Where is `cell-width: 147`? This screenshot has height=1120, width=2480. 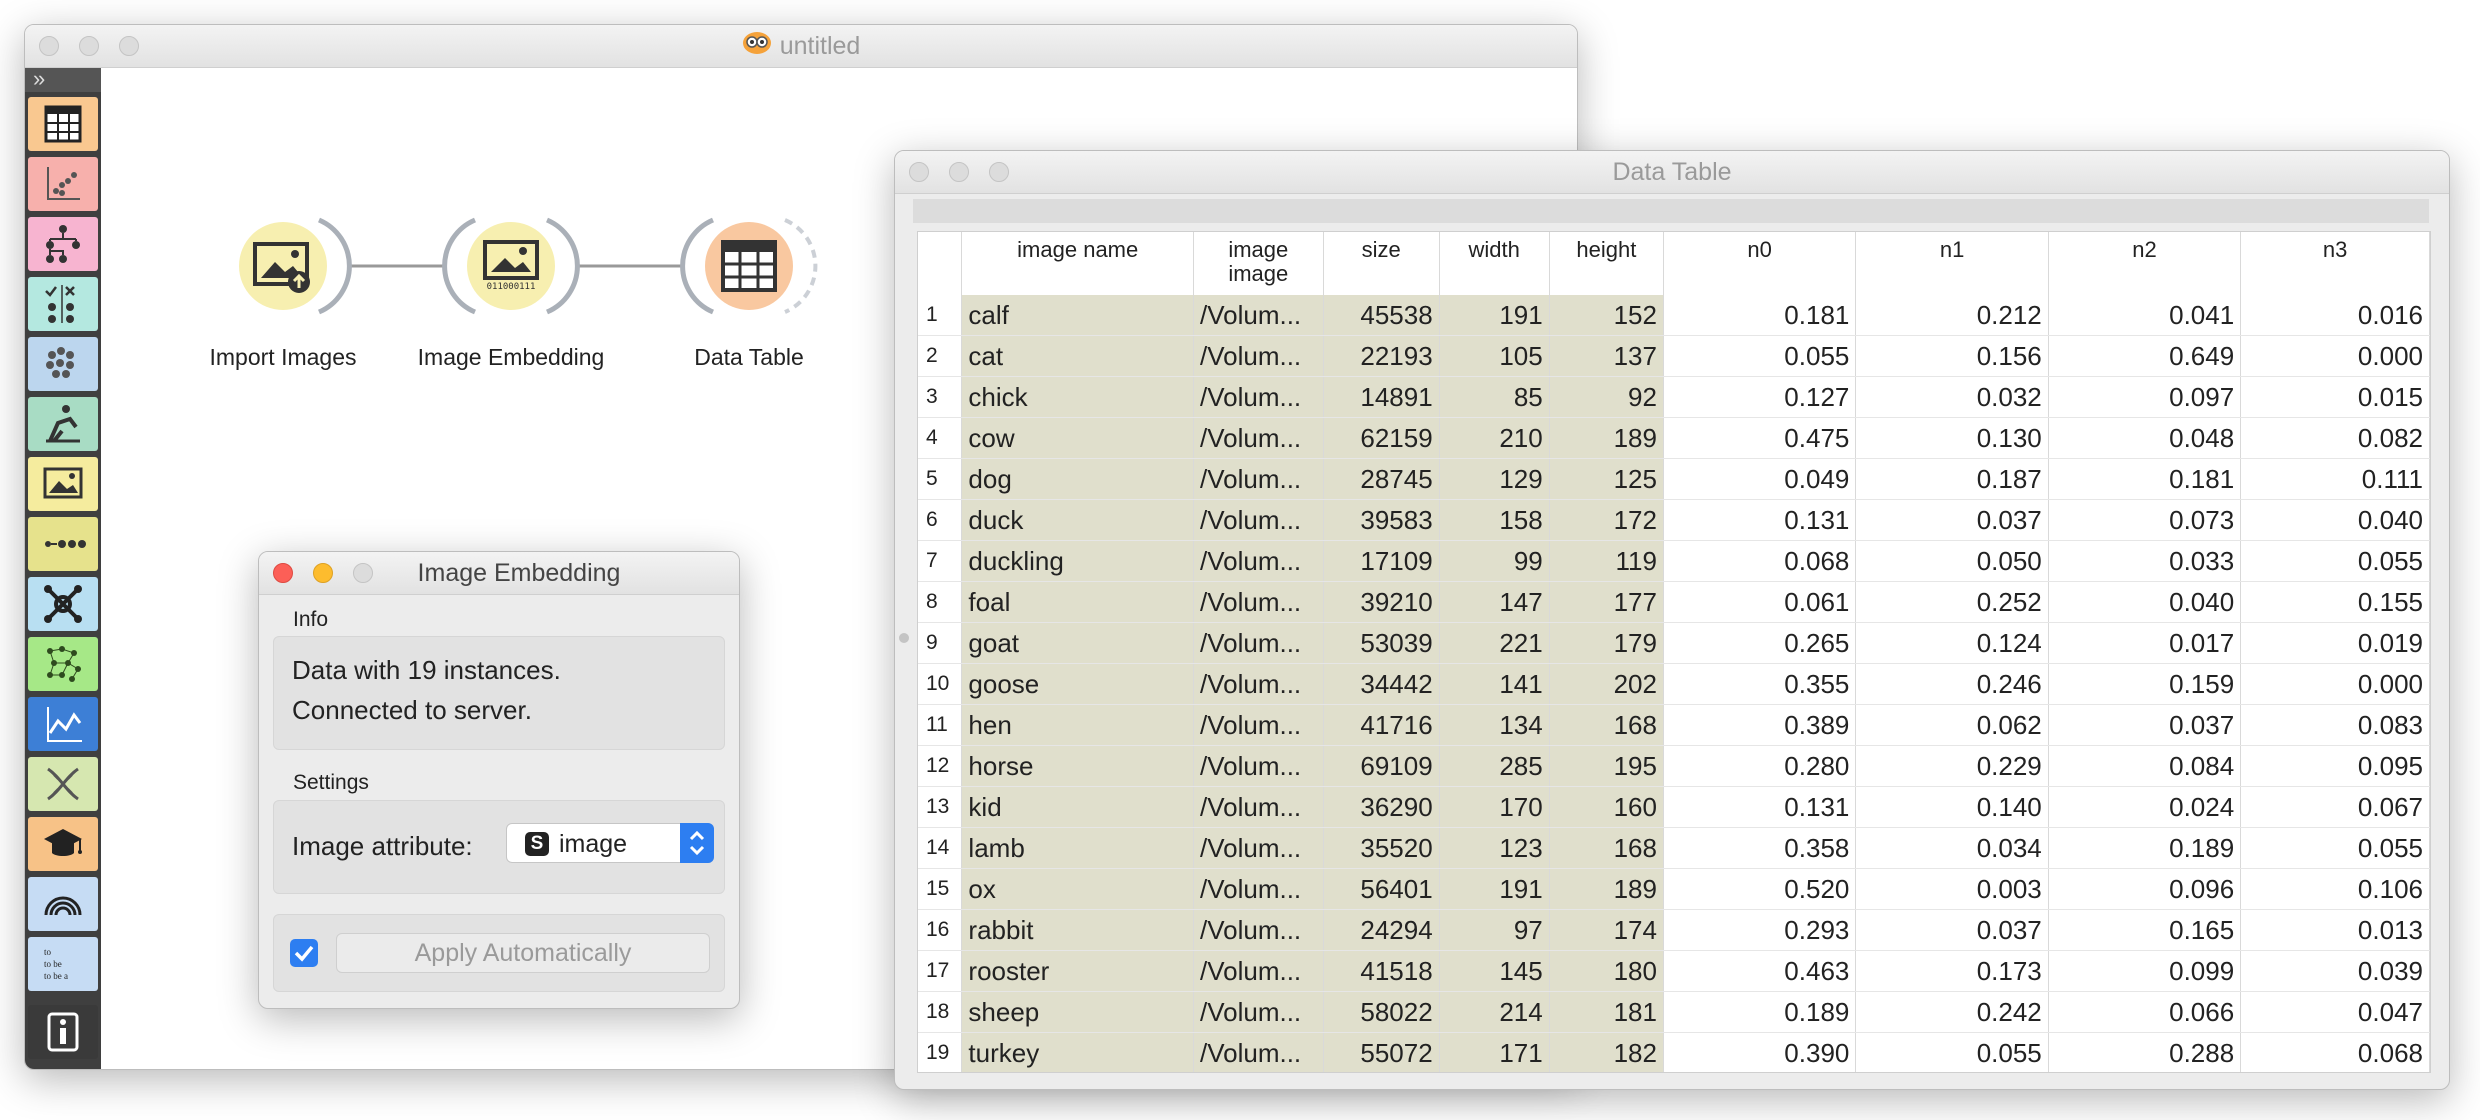
cell-width: 147 is located at coordinates (1494, 602).